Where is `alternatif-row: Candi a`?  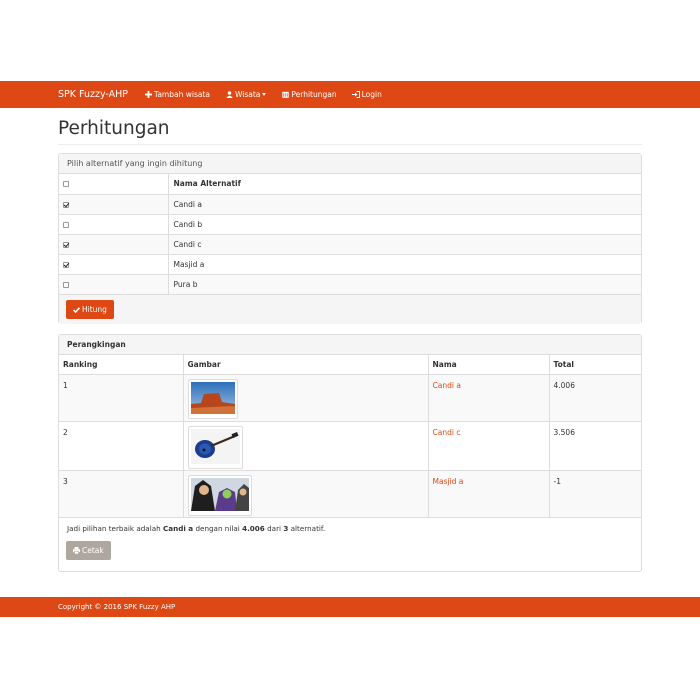
alternatif-row: Candi a is located at coordinates (350, 203).